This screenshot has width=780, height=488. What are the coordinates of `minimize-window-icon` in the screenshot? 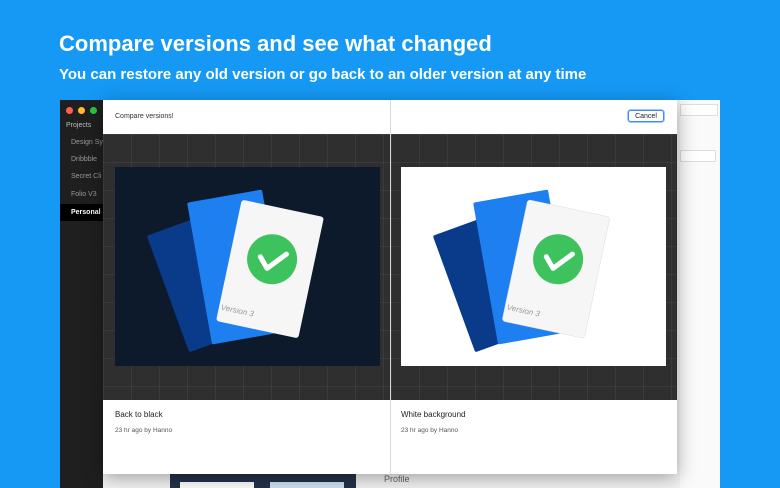 It's located at (81, 110).